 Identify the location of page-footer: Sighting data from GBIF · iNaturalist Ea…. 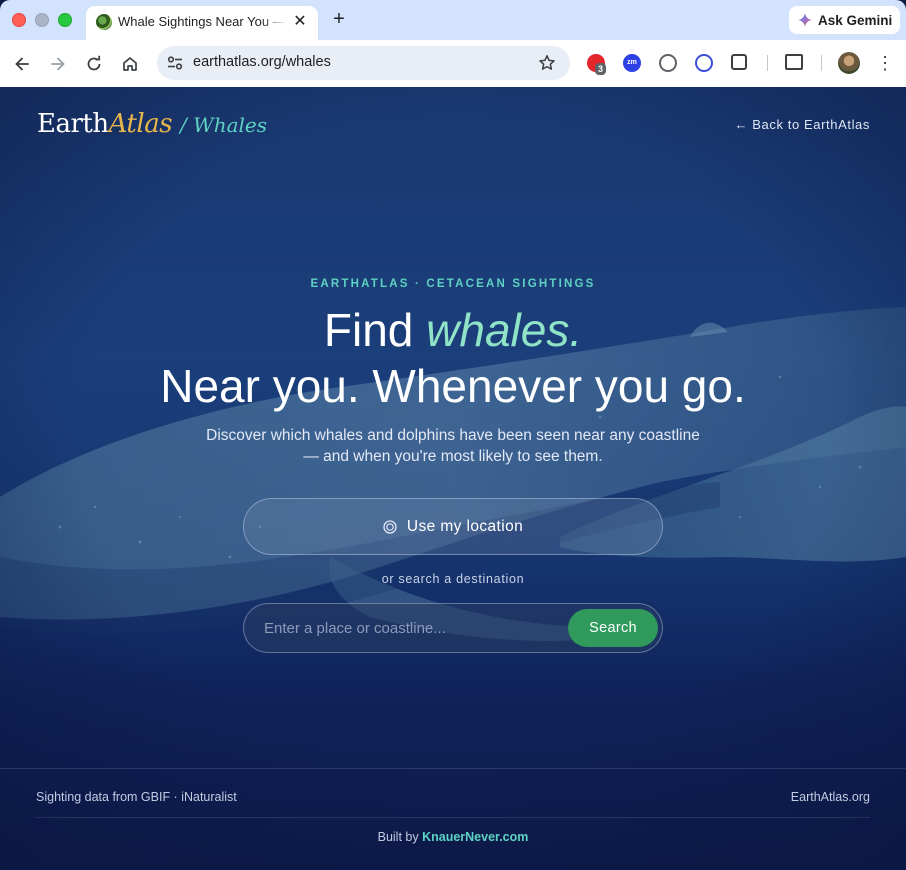
(453, 819).